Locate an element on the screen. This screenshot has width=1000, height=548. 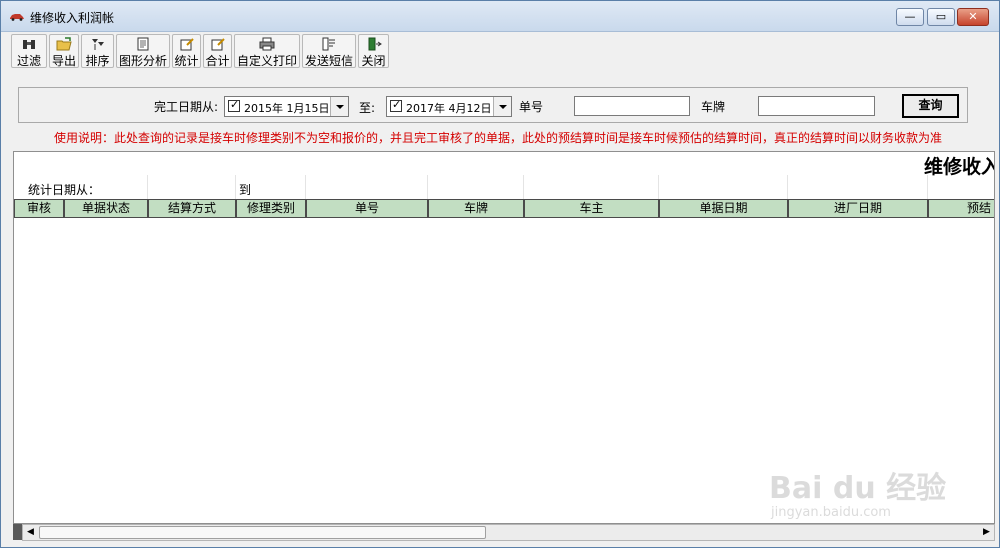
date-from-label: 完工日期从: is located at coordinates (186, 107).